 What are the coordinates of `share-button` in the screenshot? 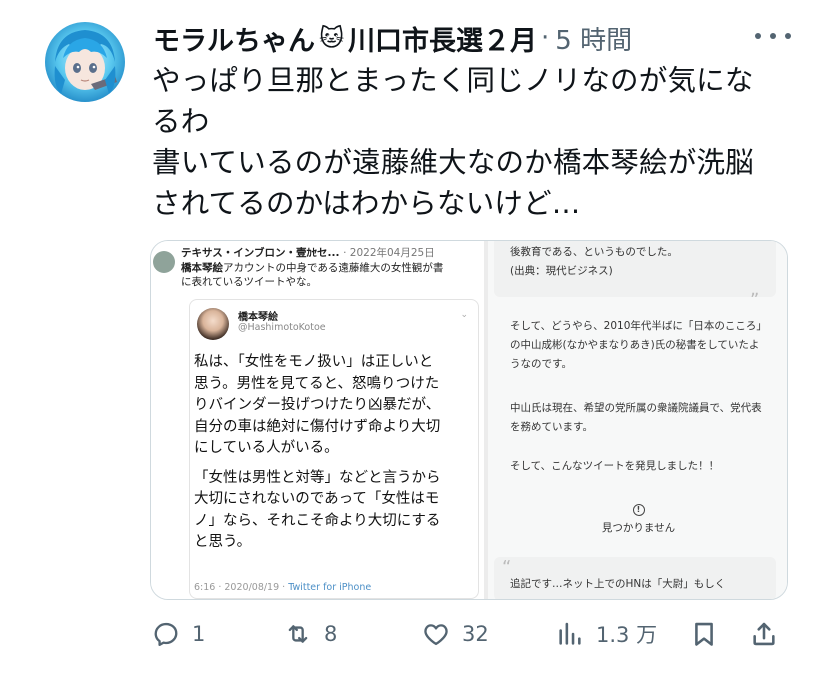 It's located at (764, 634).